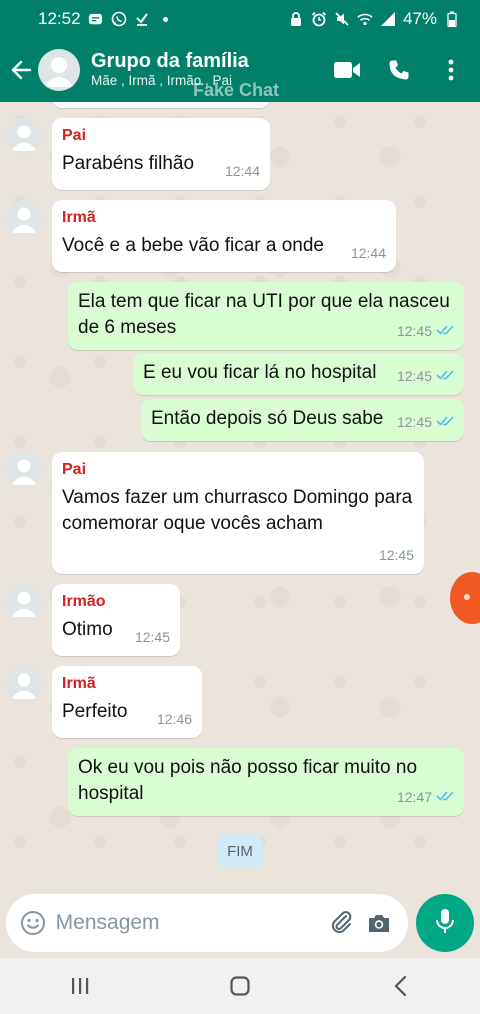 This screenshot has height=1014, width=480. What do you see at coordinates (240, 19) in the screenshot?
I see `status-bar: 12:52 47%` at bounding box center [240, 19].